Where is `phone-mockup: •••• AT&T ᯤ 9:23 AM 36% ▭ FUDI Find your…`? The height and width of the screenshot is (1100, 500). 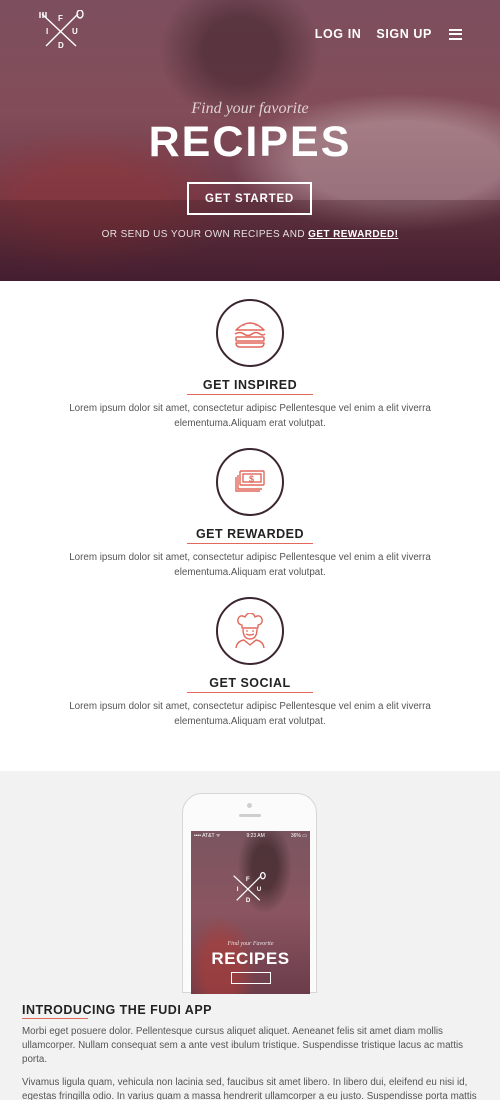 phone-mockup: •••• AT&T ᯤ 9:23 AM 36% ▭ FUDI Find your… is located at coordinates (249, 893).